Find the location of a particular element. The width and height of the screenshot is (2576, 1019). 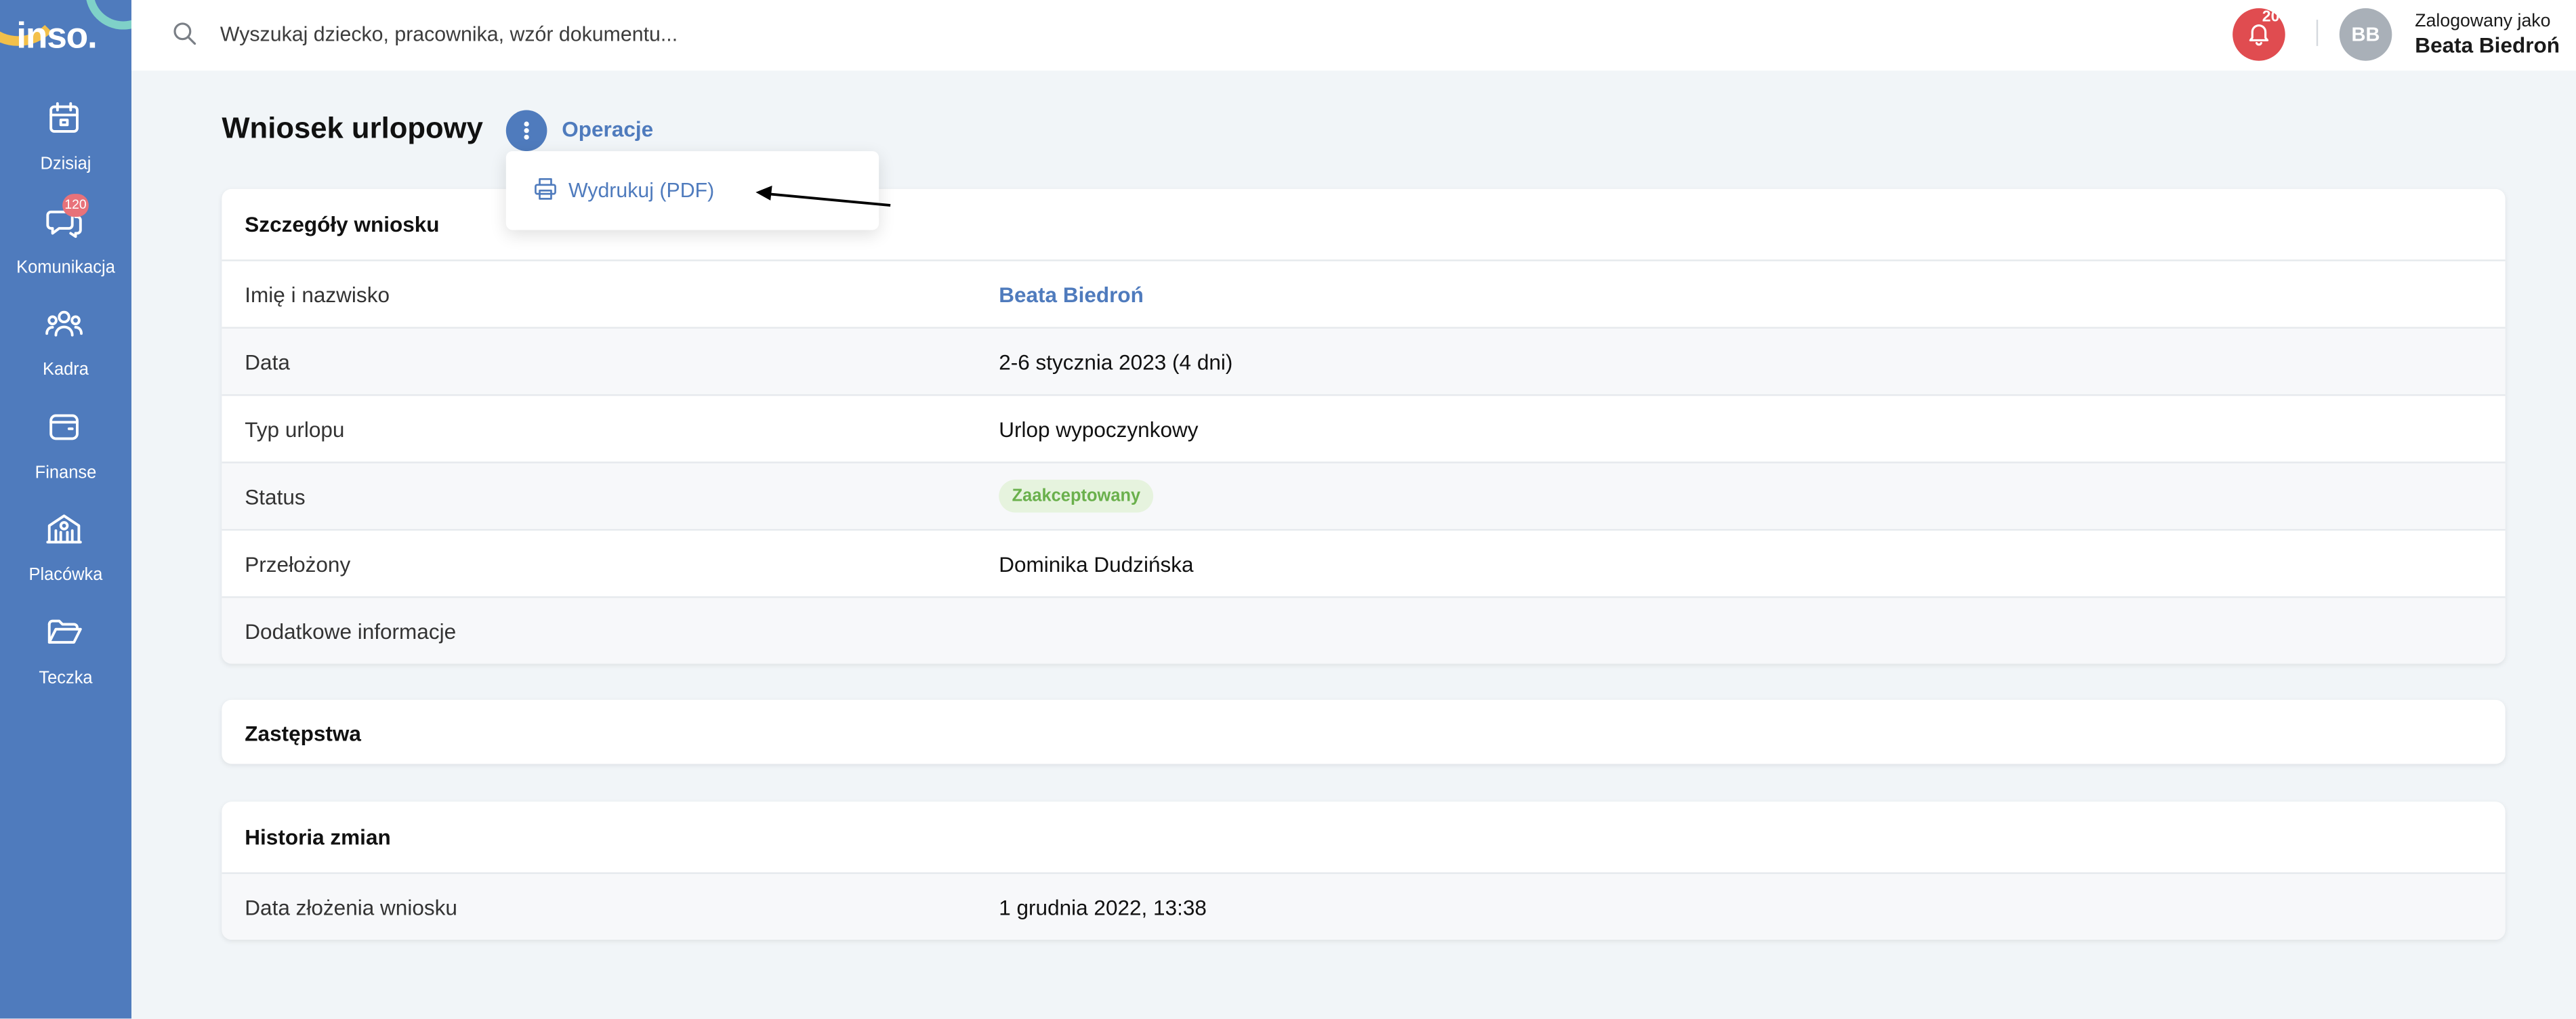

wallet-icon is located at coordinates (63, 426).